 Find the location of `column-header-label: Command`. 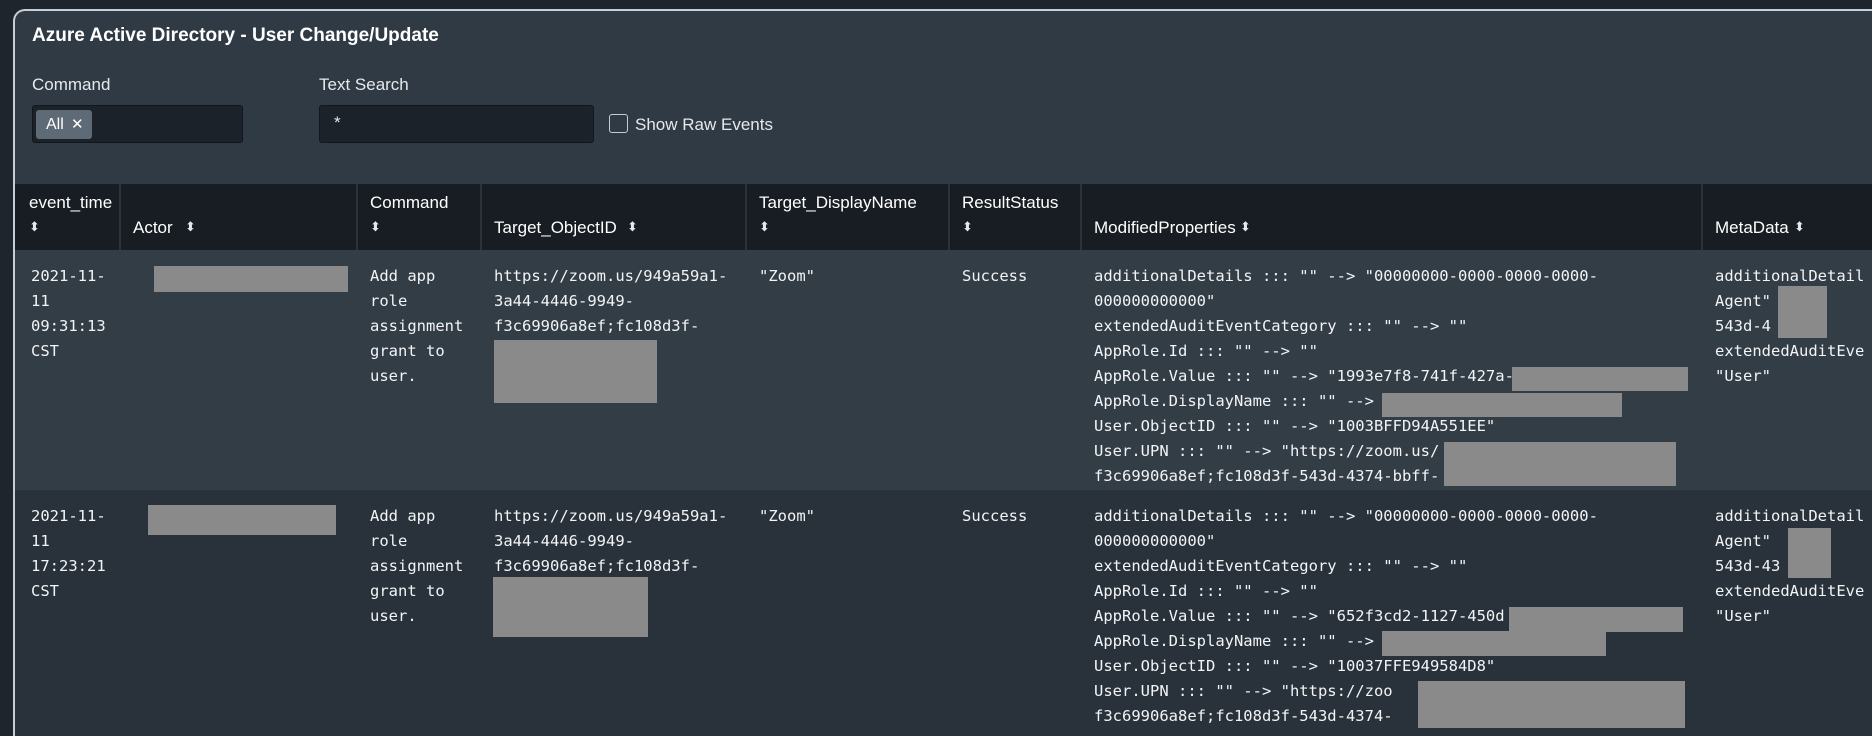

column-header-label: Command is located at coordinates (409, 202).